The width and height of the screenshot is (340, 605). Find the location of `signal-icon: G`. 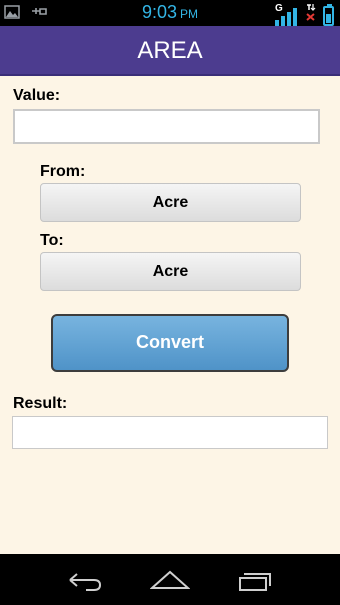

signal-icon: G is located at coordinates (287, 14).